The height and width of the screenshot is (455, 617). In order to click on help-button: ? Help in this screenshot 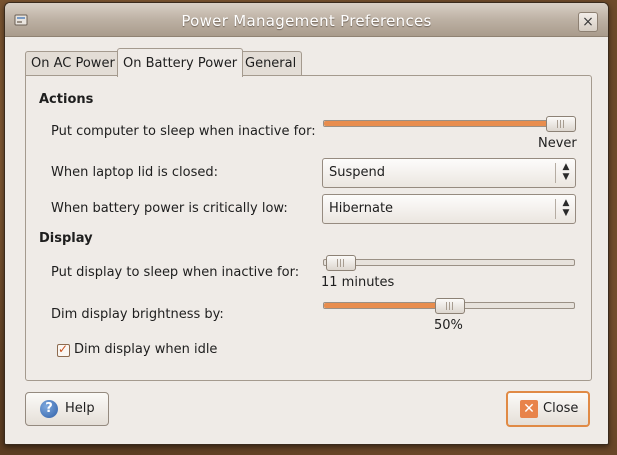, I will do `click(67, 409)`.